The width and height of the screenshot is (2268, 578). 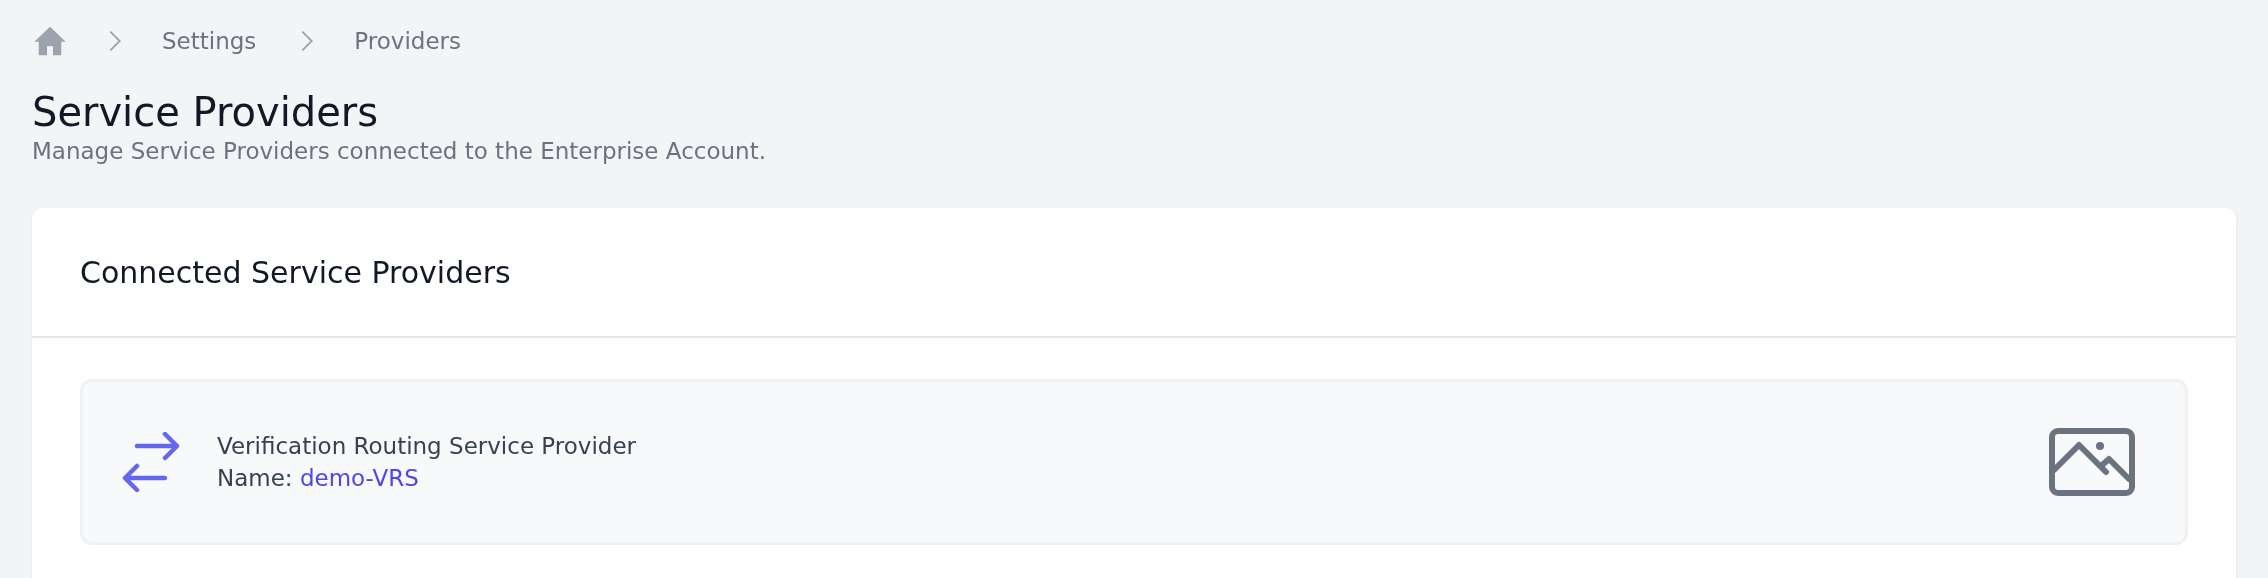 What do you see at coordinates (255, 478) in the screenshot?
I see `name-label: Name:` at bounding box center [255, 478].